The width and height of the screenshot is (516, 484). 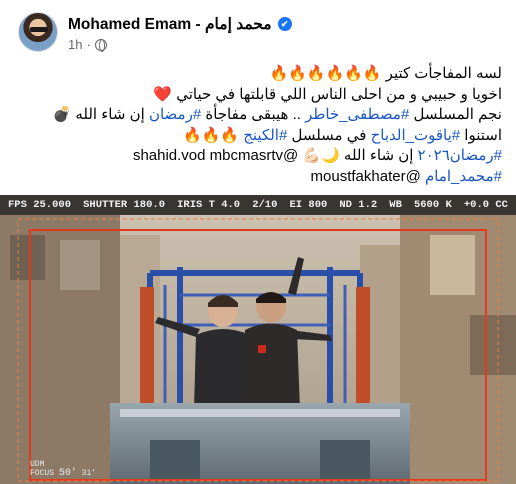 What do you see at coordinates (110, 114) in the screenshot?
I see `text-segment: إن شاء الله` at bounding box center [110, 114].